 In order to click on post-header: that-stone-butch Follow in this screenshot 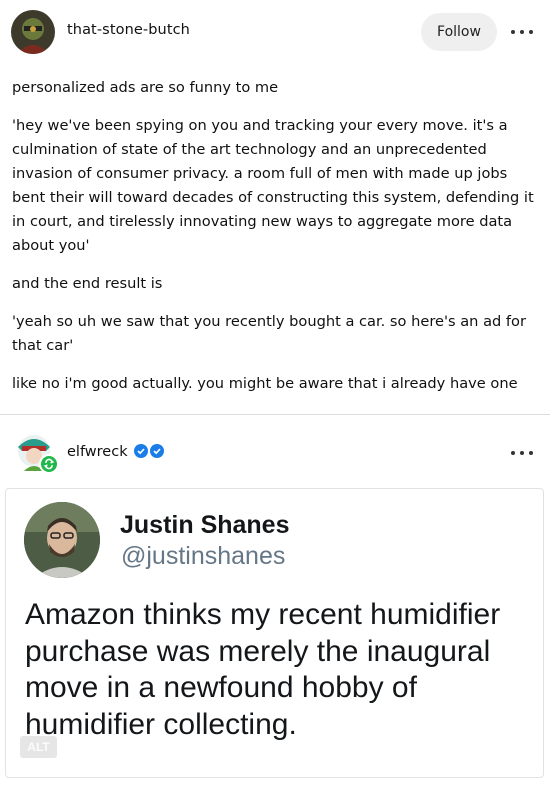, I will do `click(275, 32)`.